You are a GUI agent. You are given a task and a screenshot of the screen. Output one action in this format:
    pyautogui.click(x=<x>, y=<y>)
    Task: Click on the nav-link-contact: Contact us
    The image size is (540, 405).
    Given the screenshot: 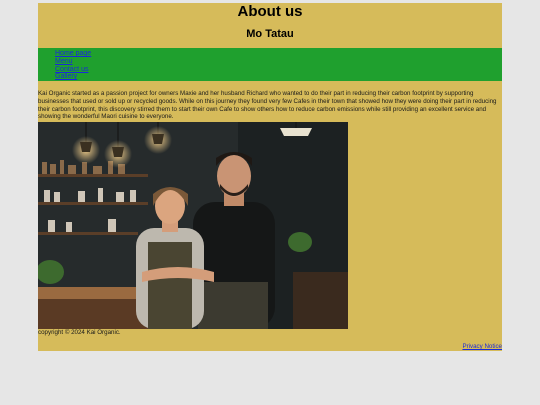 What is the action you would take?
    pyautogui.click(x=71, y=69)
    